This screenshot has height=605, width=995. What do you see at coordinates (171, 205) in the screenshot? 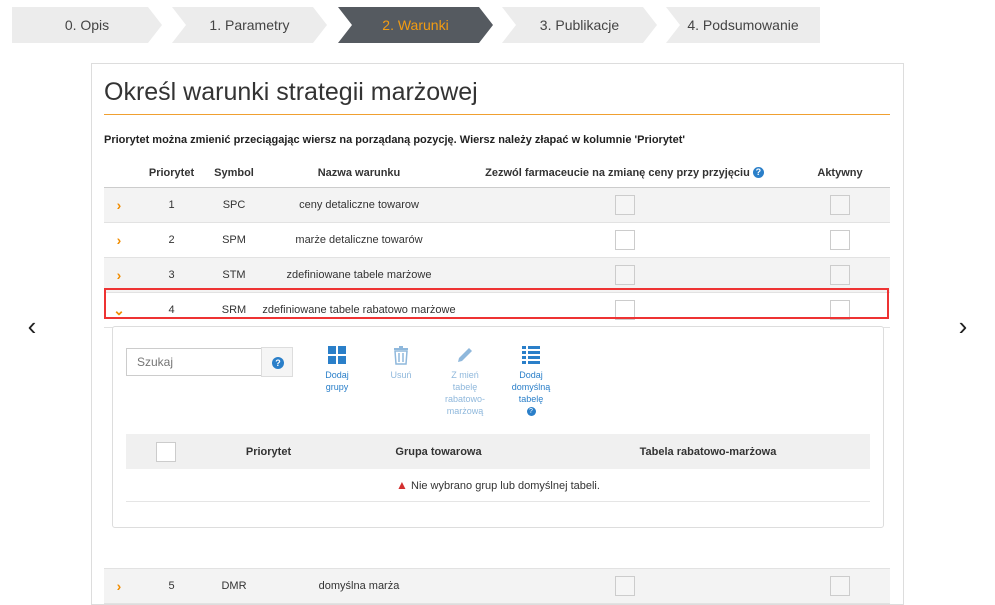
I see `row-priority: 1` at bounding box center [171, 205].